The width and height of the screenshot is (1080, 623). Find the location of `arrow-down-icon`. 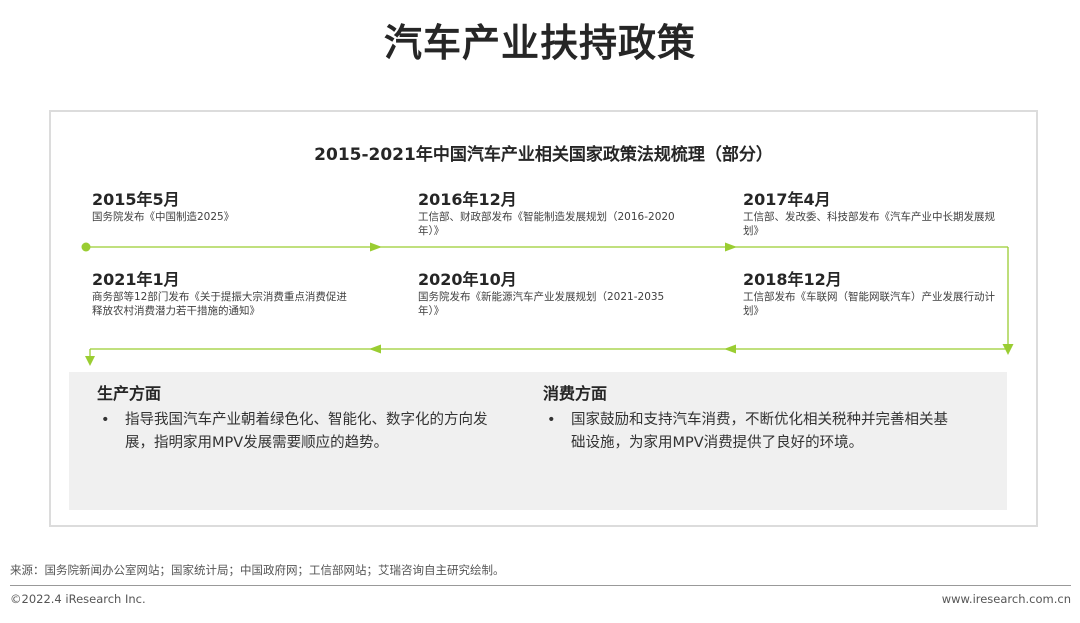

arrow-down-icon is located at coordinates (90, 361).